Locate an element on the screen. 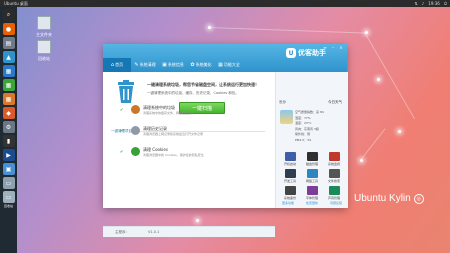 The image size is (450, 253). intro-title: 一键清理系统垃圾，帮您节省磁盘空间，让系统运行更加快速！ is located at coordinates (203, 84).